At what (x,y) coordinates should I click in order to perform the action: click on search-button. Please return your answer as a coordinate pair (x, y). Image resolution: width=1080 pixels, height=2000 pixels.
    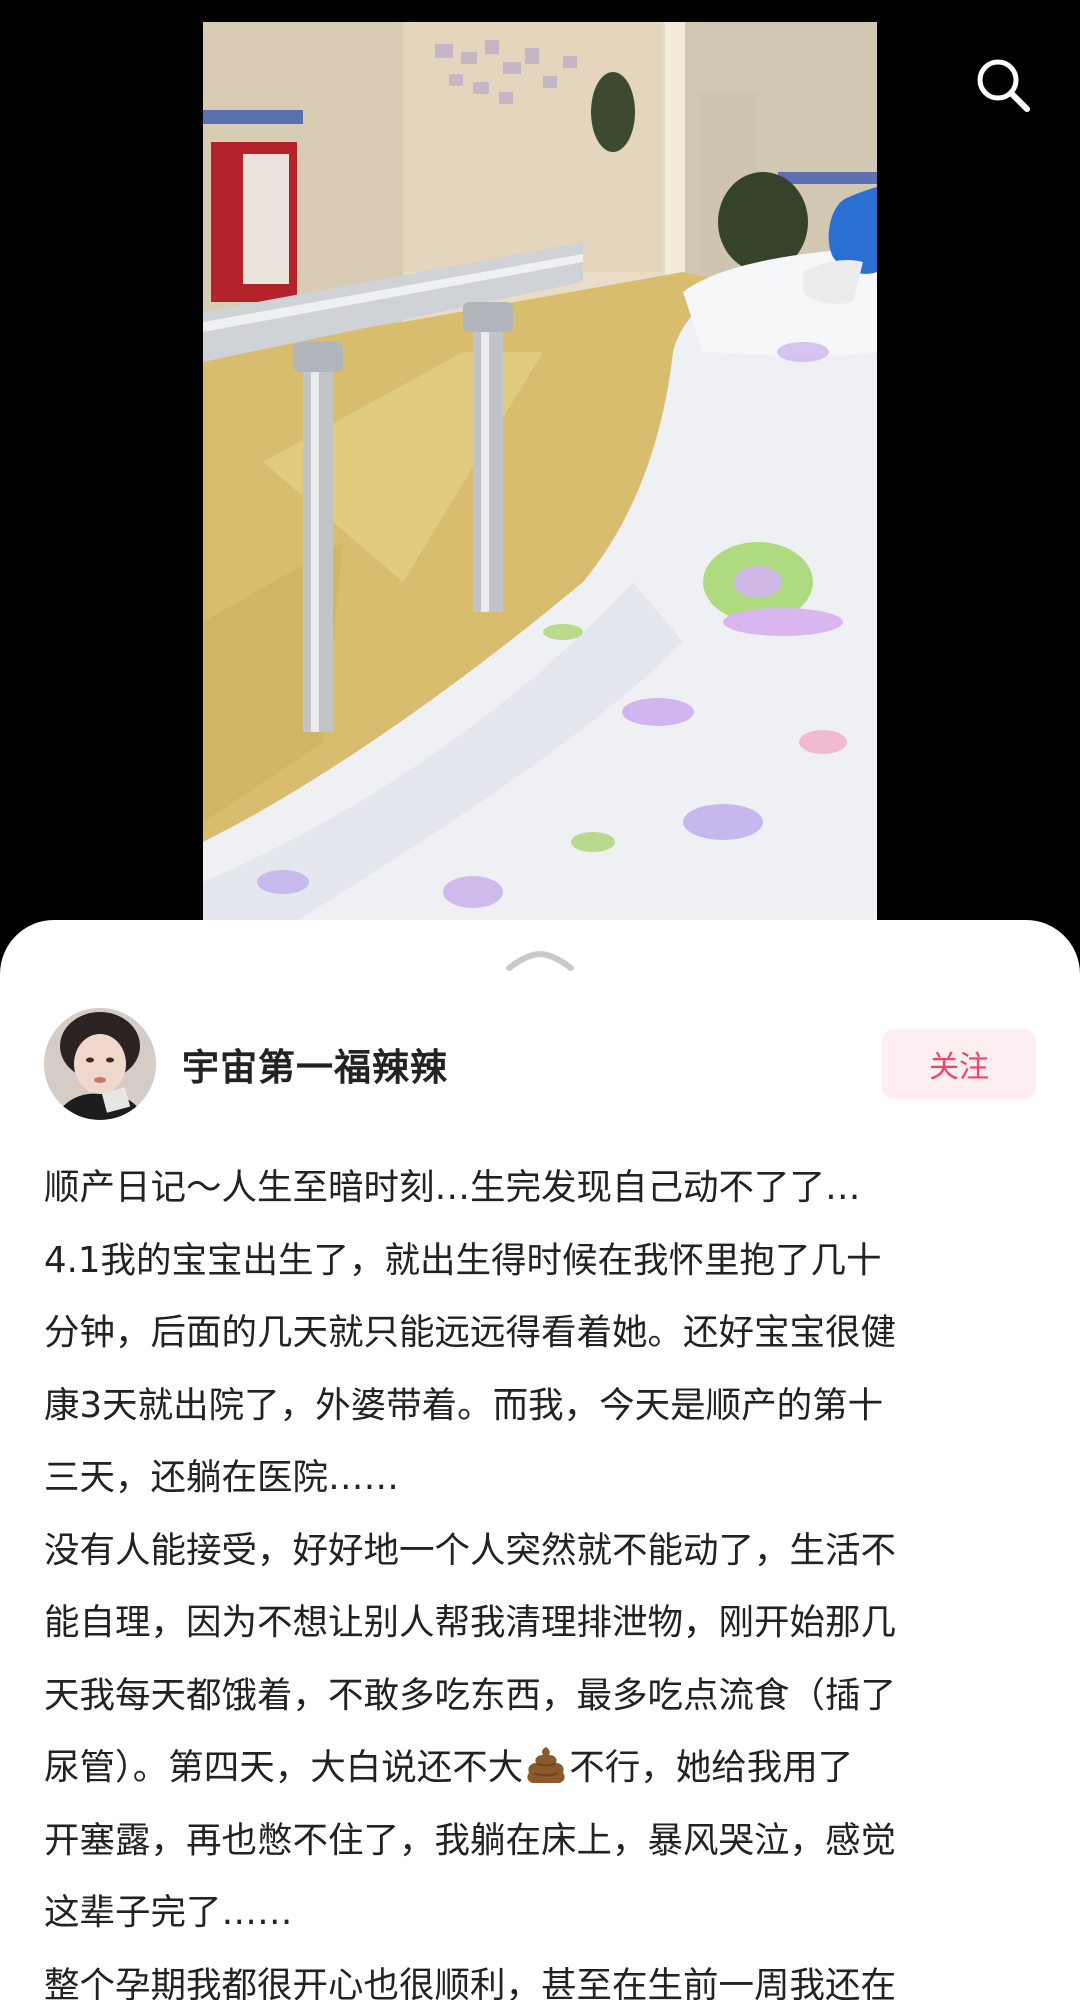
    Looking at the image, I should click on (1003, 85).